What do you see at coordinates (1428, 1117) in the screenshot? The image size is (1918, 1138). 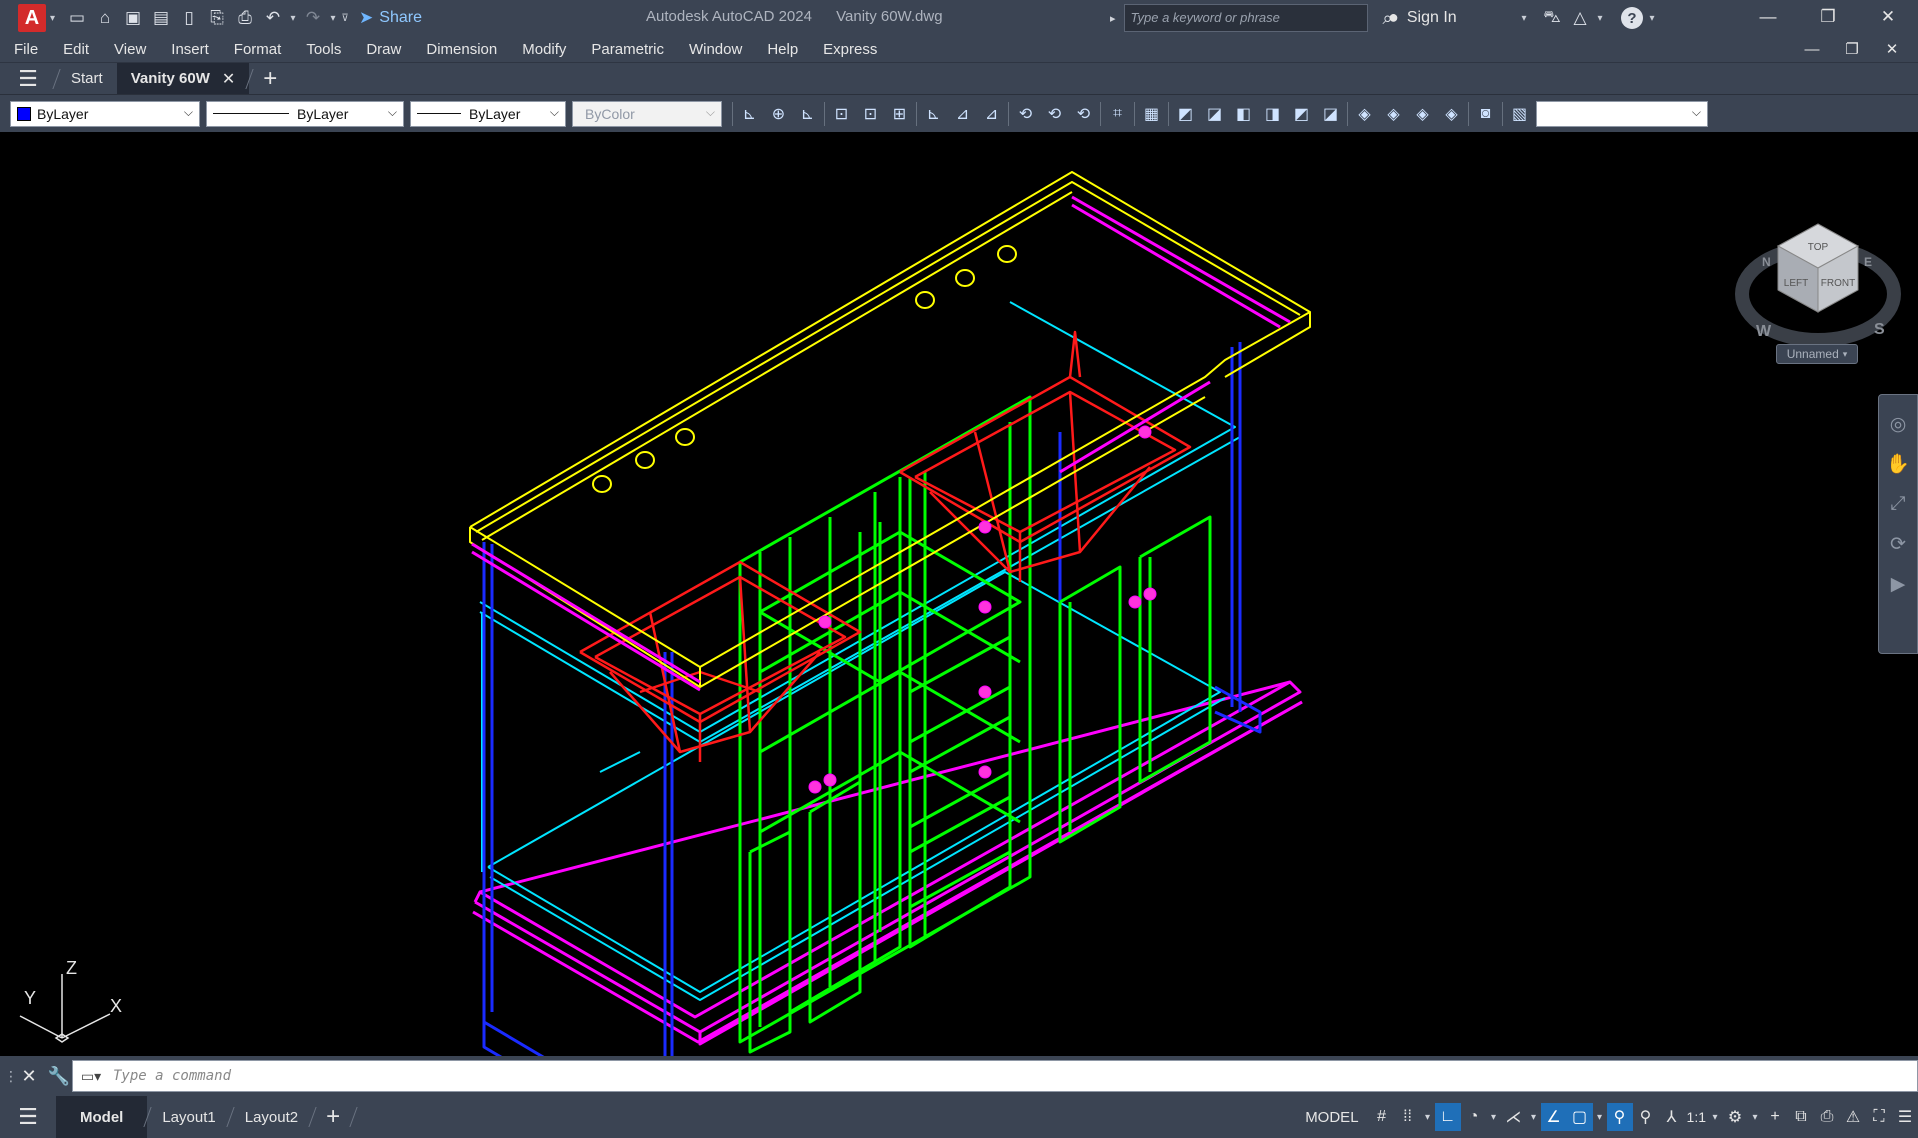 I see `snap-caret-icon: ▾` at bounding box center [1428, 1117].